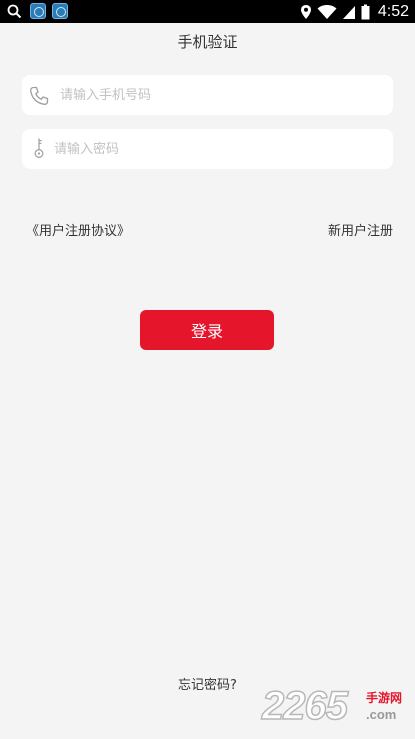 The width and height of the screenshot is (415, 739). Describe the element at coordinates (381, 714) in the screenshot. I see `watermark-domain: .com` at that location.